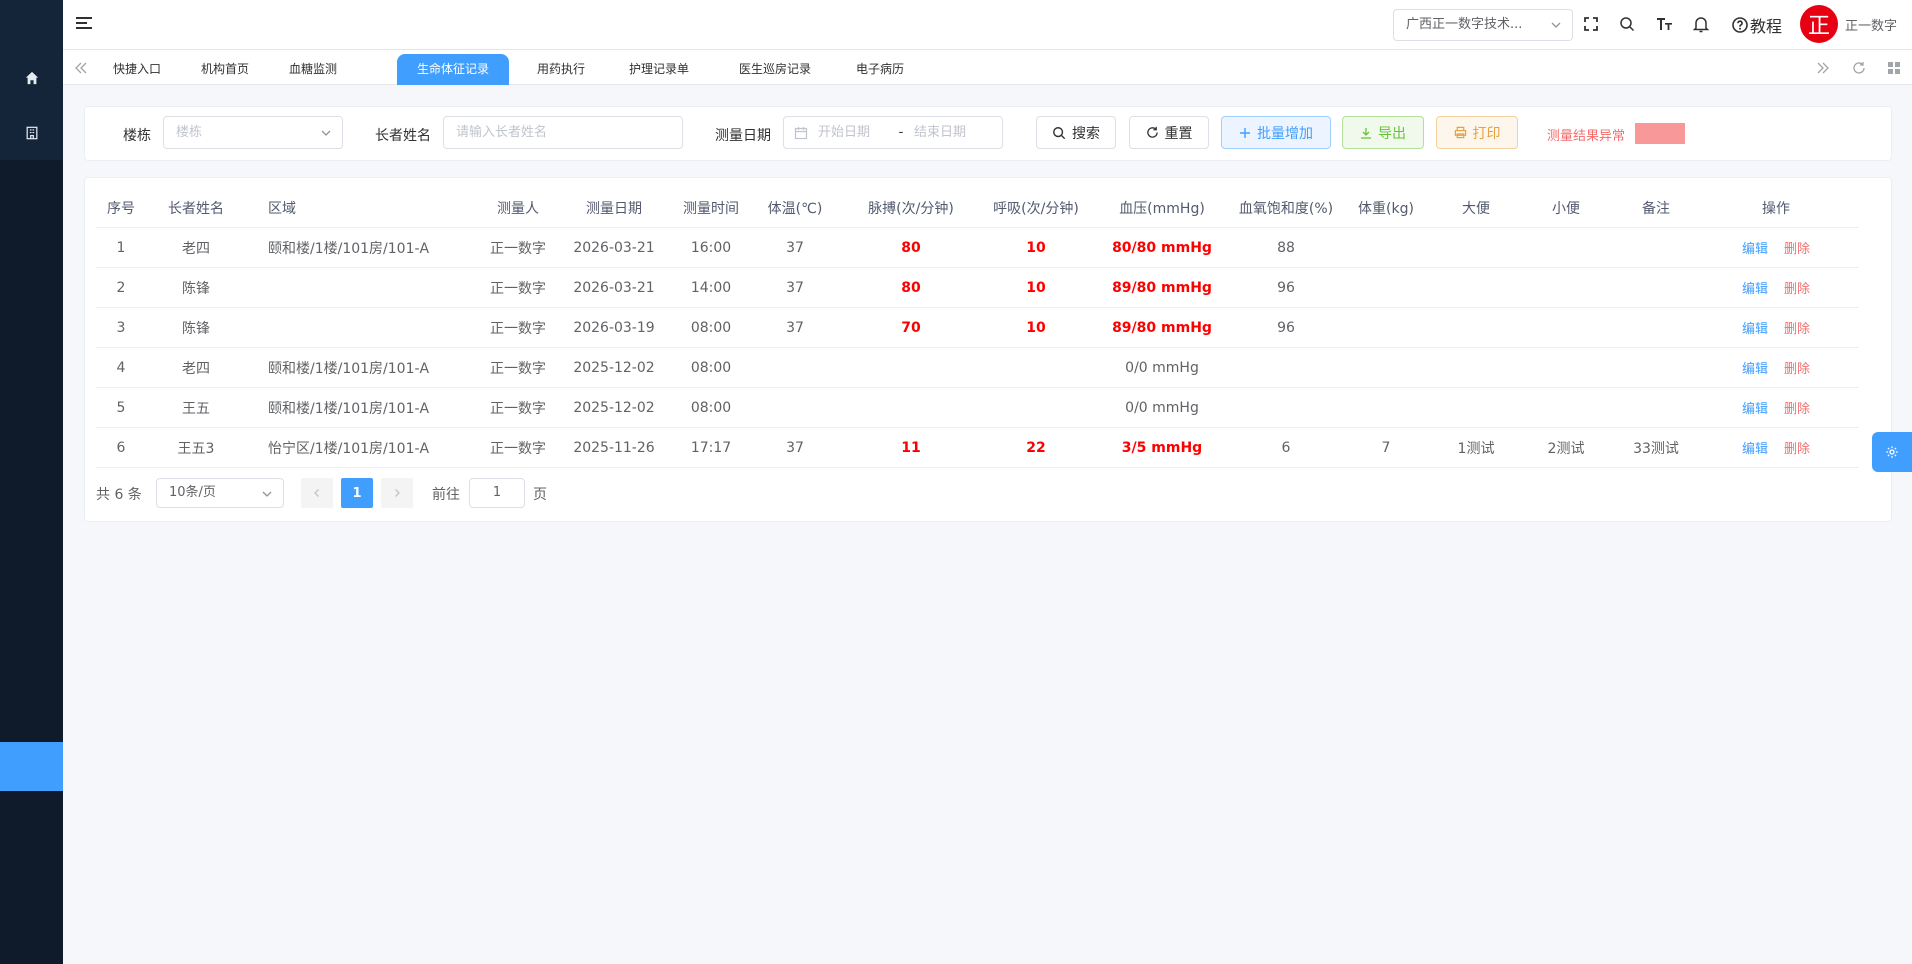 The image size is (1912, 964). I want to click on tab-doctor-rounds: 医生巡房记录, so click(775, 69).